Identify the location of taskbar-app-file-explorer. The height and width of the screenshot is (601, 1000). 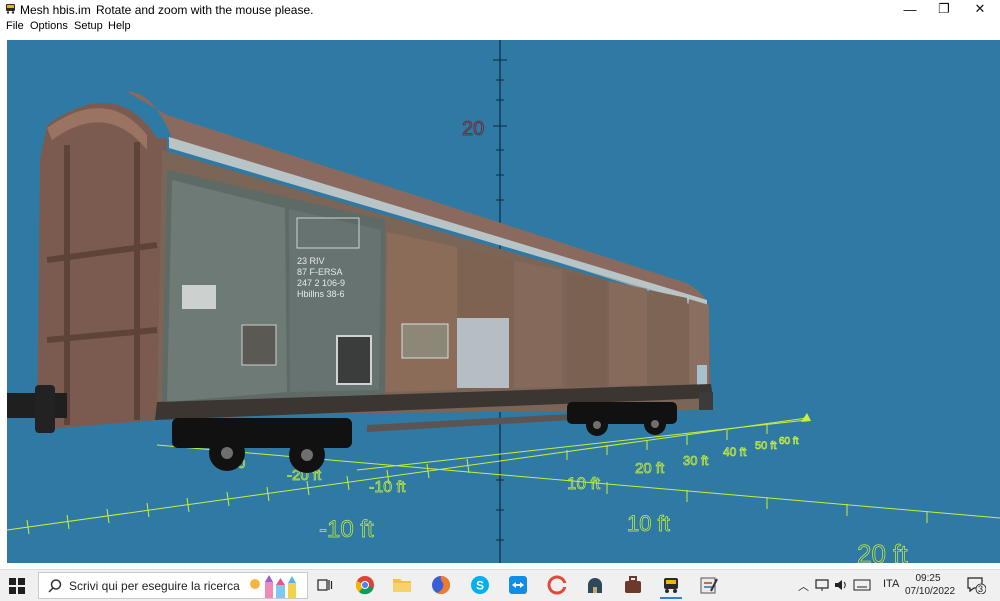
(402, 585).